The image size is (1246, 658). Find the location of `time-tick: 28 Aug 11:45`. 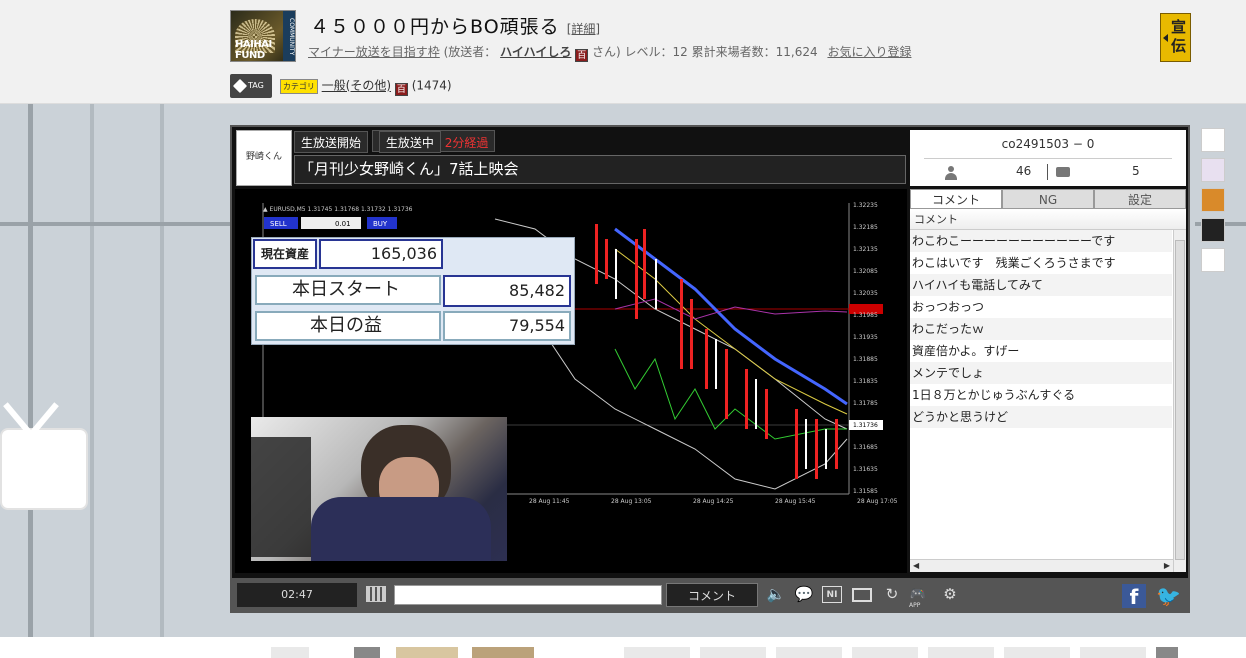

time-tick: 28 Aug 11:45 is located at coordinates (549, 501).